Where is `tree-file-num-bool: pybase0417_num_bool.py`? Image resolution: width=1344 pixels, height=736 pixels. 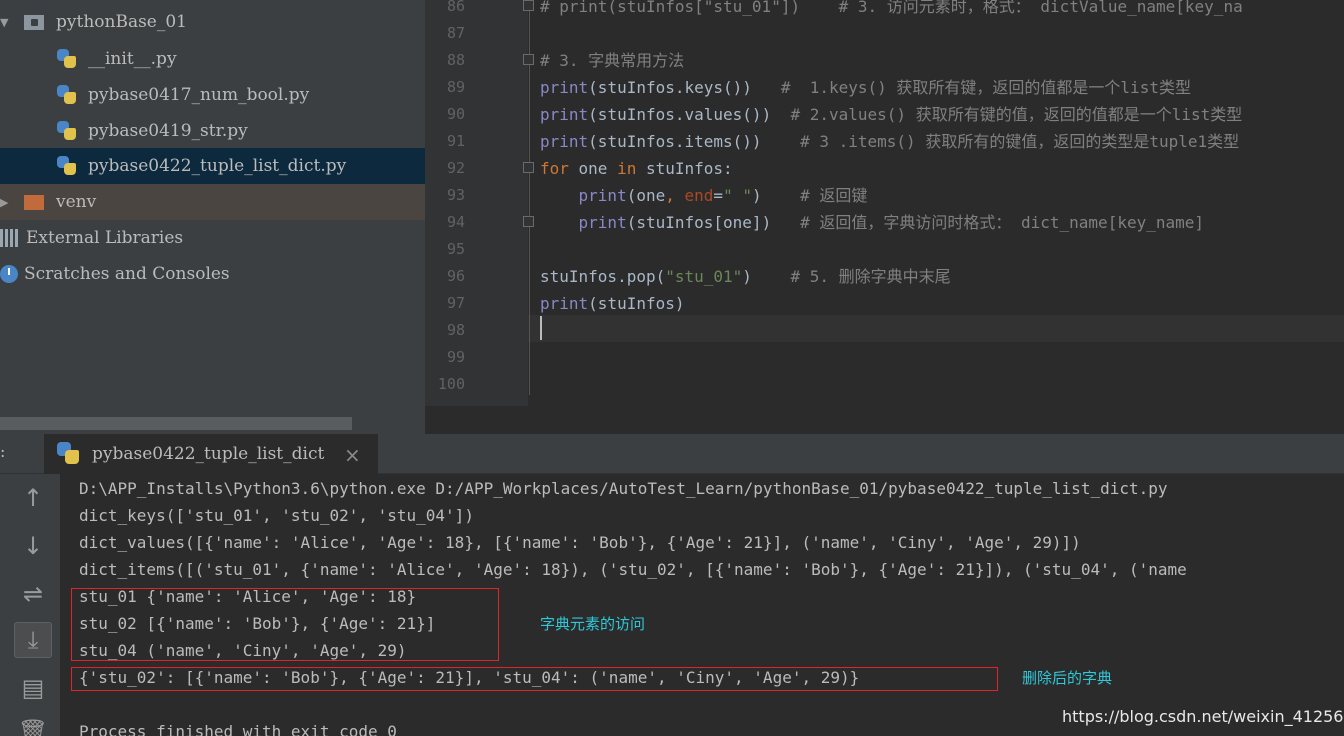
tree-file-num-bool: pybase0417_num_bool.py is located at coordinates (212, 95).